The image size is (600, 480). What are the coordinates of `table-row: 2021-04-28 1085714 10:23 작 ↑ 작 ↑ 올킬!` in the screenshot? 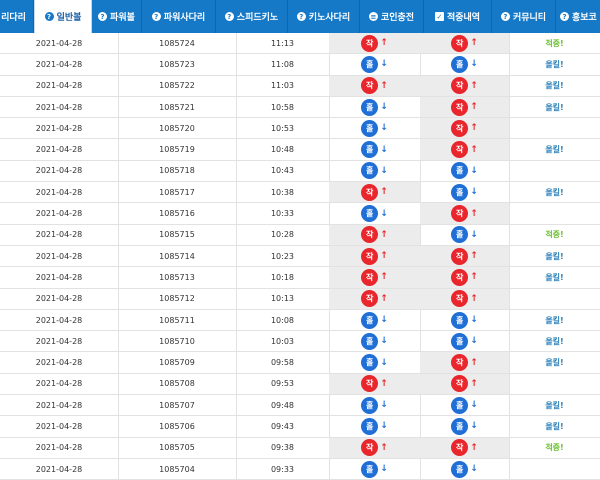 It's located at (300, 256).